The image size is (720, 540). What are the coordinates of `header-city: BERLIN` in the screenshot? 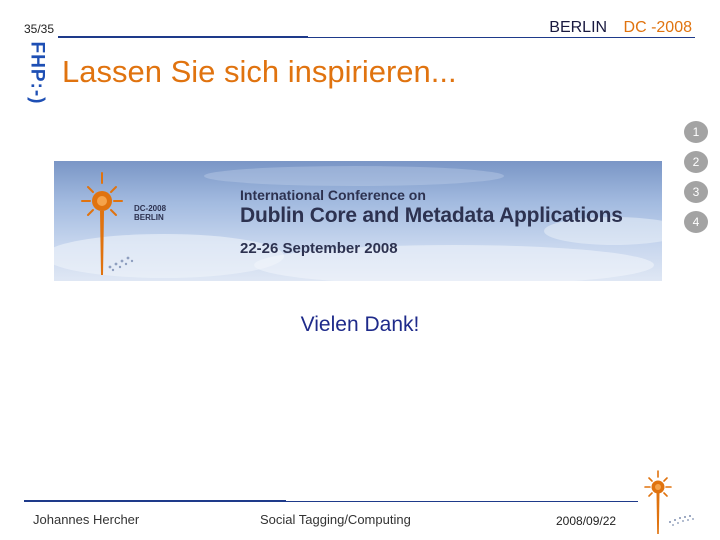 It's located at (578, 27).